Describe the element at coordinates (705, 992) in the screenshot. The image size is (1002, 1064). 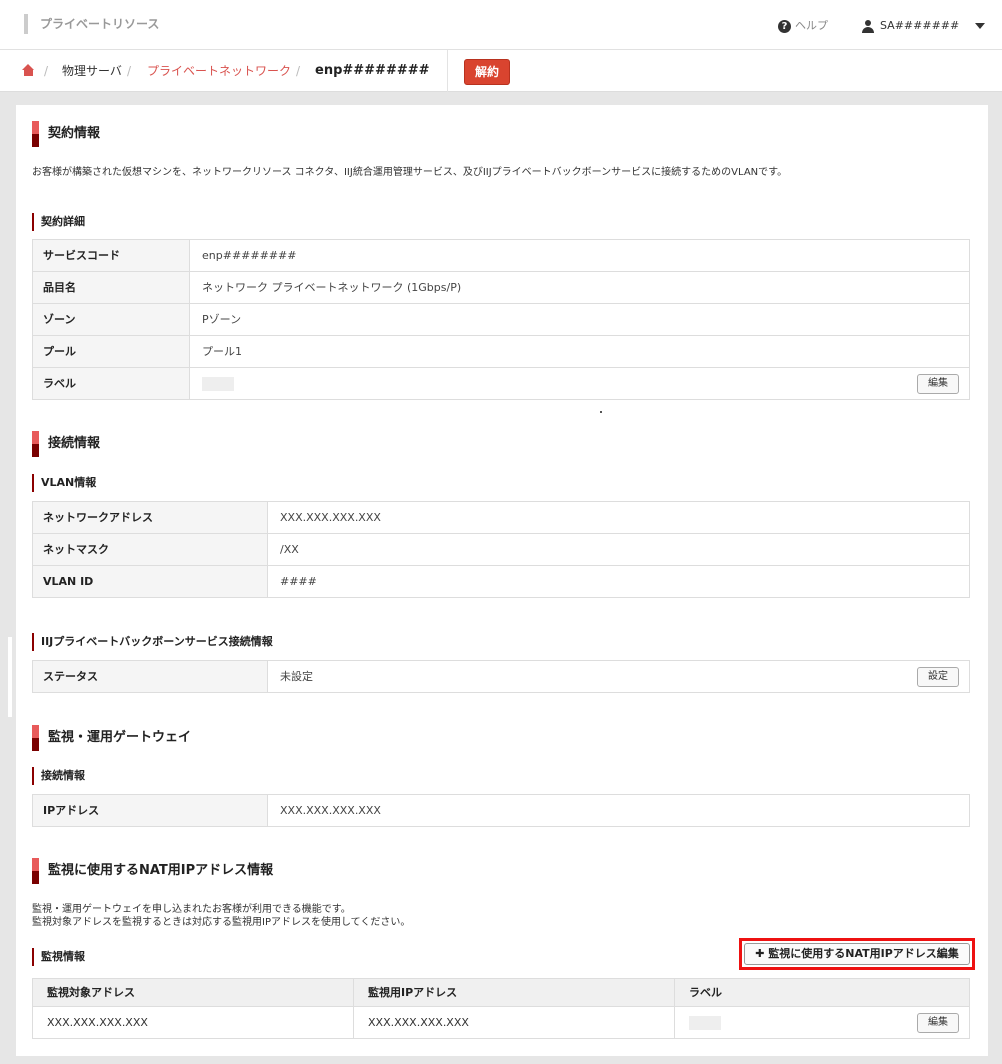
I see `column-header: ラベル` at that location.